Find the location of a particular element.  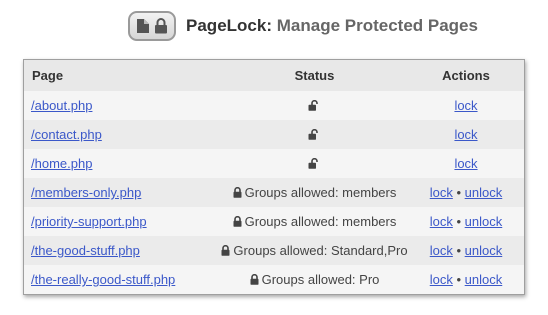

status-cell: Groups allowed: Standard,Pro is located at coordinates (314, 250).